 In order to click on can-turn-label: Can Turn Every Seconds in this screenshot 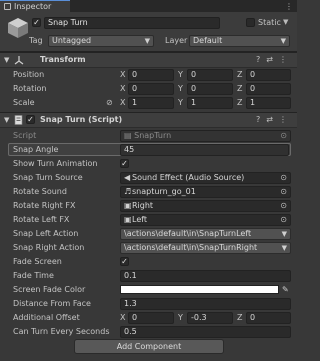, I will do `click(61, 331)`.